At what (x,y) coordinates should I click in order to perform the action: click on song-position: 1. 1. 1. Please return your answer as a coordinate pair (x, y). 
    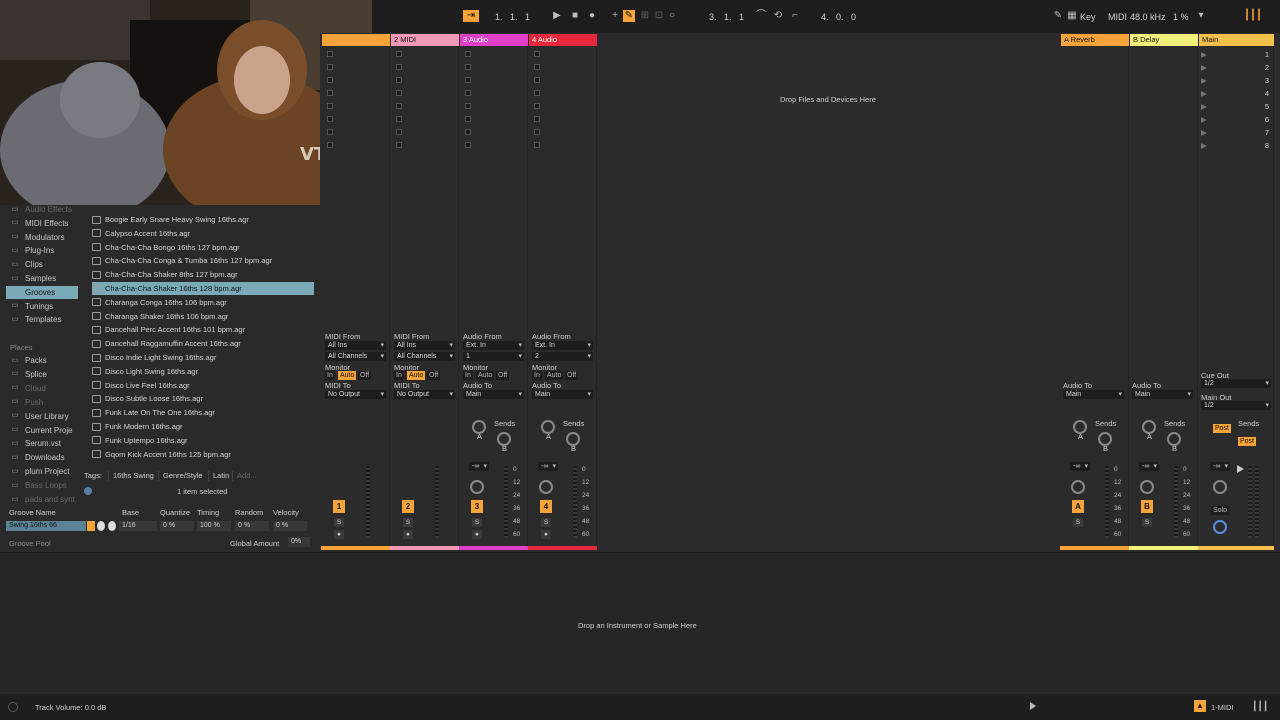
    Looking at the image, I should click on (512, 17).